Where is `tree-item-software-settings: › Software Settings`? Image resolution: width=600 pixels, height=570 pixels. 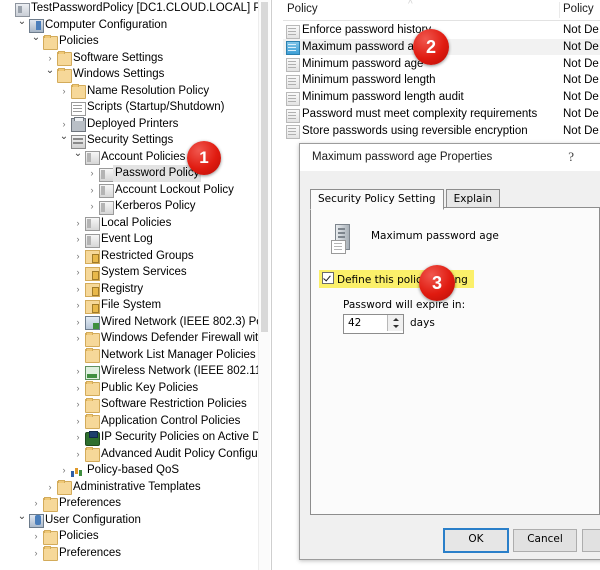 tree-item-software-settings: › Software Settings is located at coordinates (129, 58).